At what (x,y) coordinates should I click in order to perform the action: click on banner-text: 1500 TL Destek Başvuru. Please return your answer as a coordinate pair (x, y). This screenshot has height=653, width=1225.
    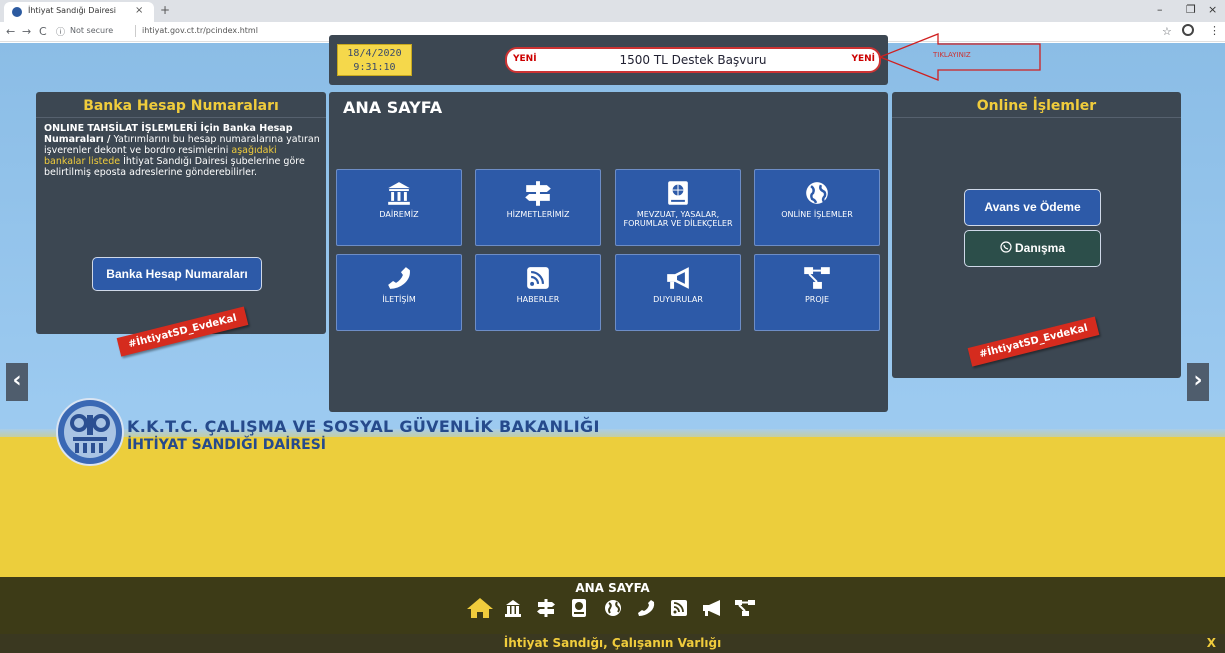
    Looking at the image, I should click on (693, 60).